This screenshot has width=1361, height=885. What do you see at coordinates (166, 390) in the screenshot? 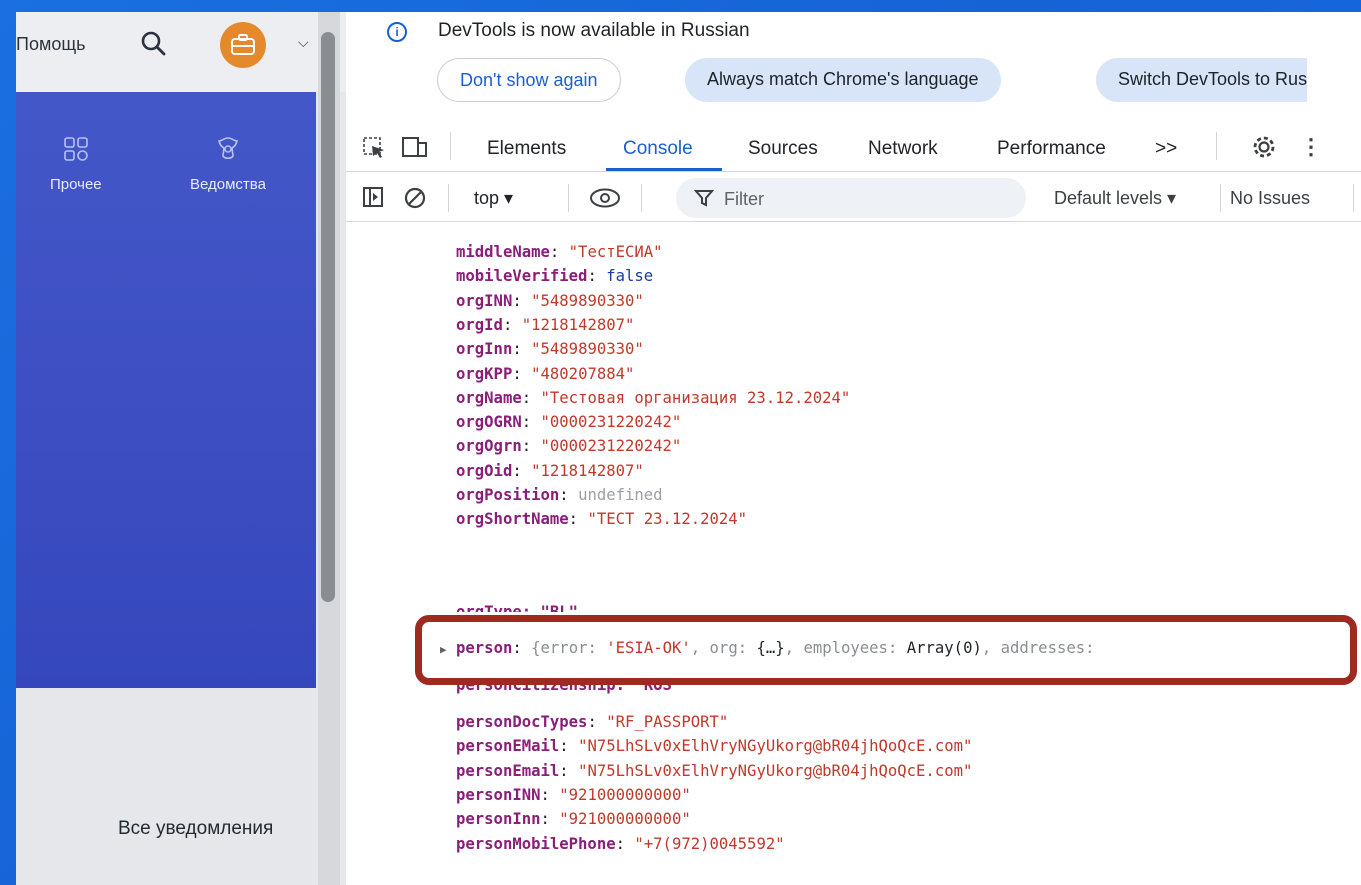
I see `site-navigation: Прочее Ведомства` at bounding box center [166, 390].